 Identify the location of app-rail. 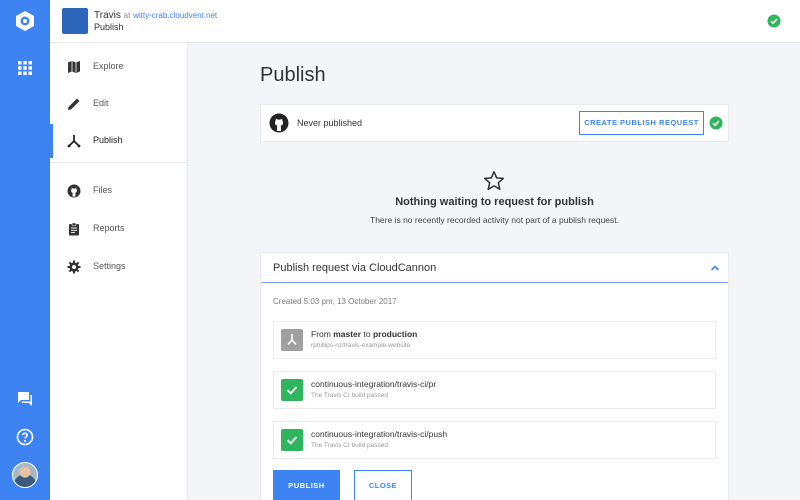
(25, 250).